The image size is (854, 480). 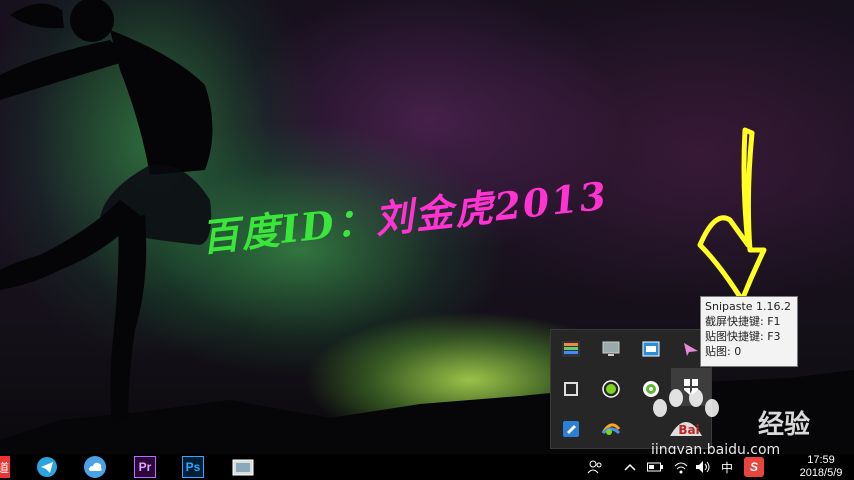 What do you see at coordinates (681, 467) in the screenshot?
I see `wifi-icon` at bounding box center [681, 467].